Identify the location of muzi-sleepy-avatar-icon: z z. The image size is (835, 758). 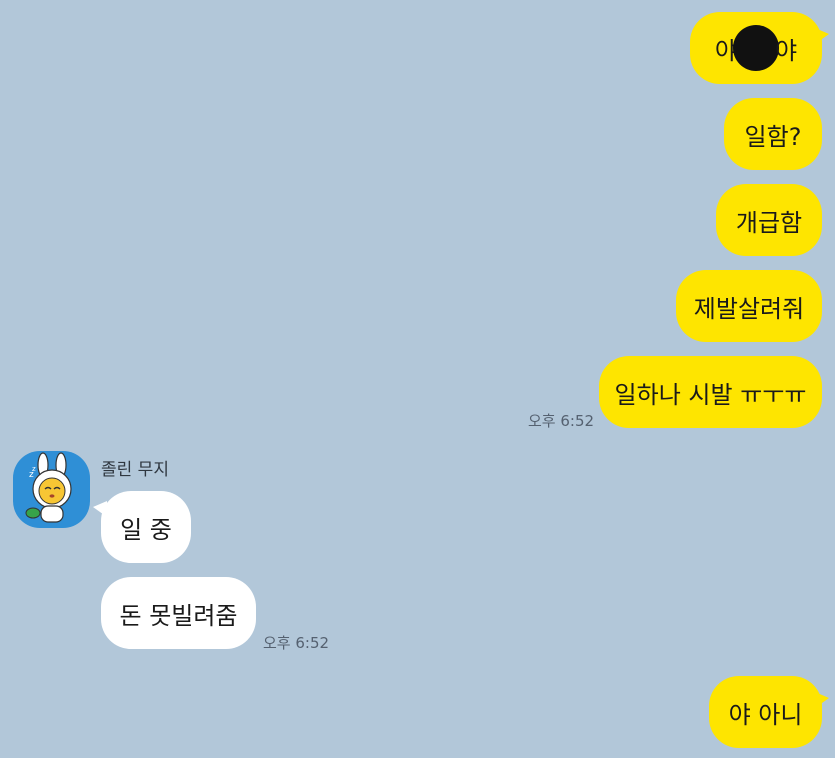
(51, 489).